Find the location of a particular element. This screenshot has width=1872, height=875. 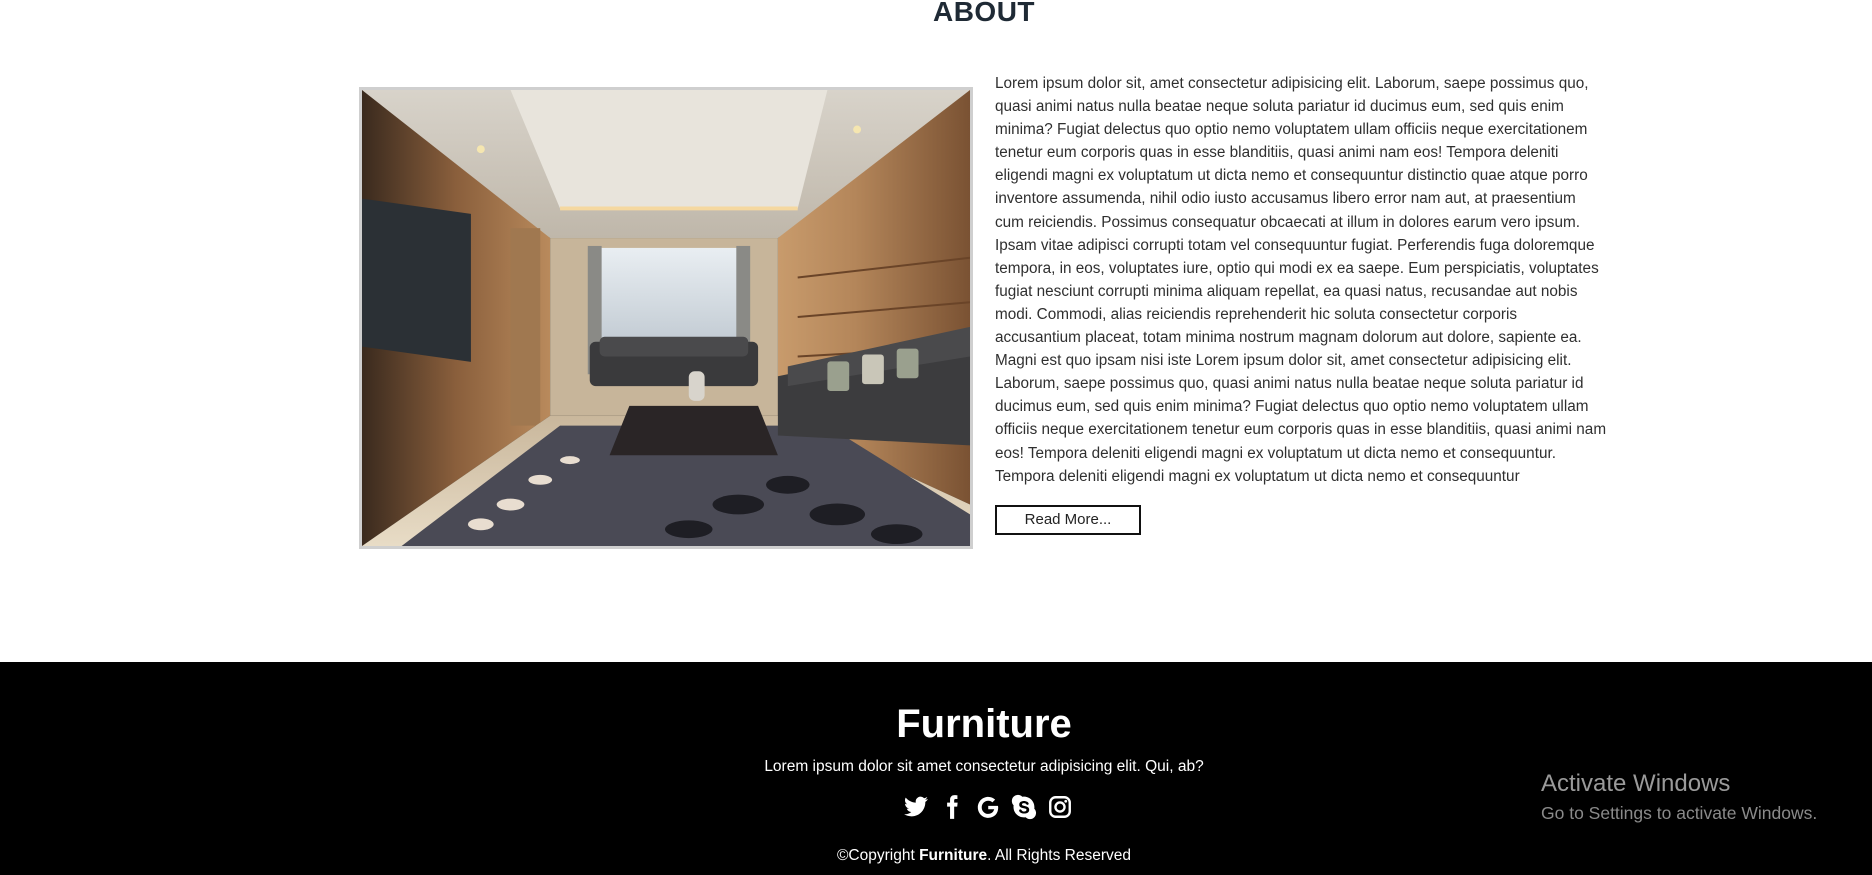

about-title: ABOUT is located at coordinates (984, 13).